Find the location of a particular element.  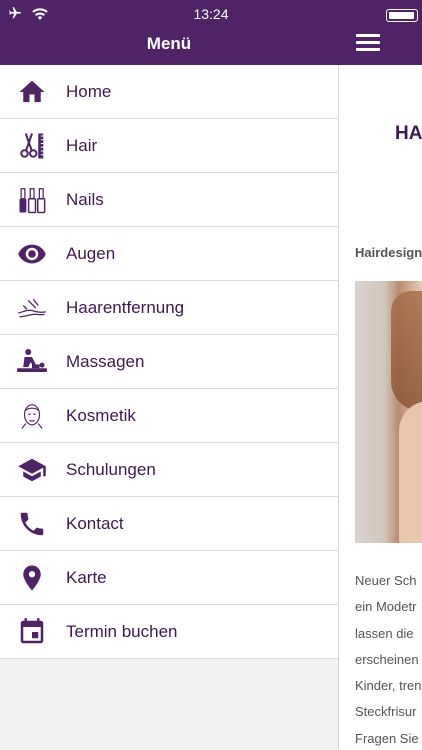

face-icon is located at coordinates (32, 416).